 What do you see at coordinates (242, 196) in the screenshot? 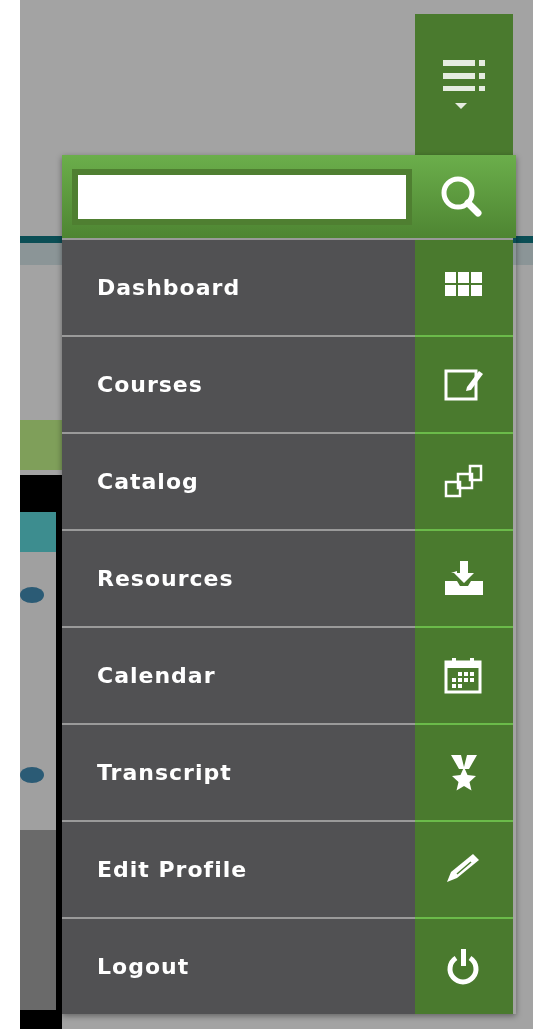
I see `search-field` at bounding box center [242, 196].